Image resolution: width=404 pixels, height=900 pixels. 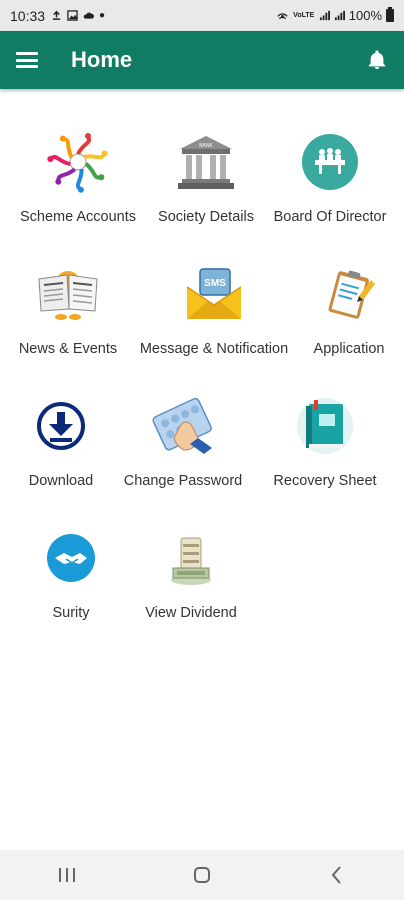 I want to click on download-icon, so click(x=61, y=426).